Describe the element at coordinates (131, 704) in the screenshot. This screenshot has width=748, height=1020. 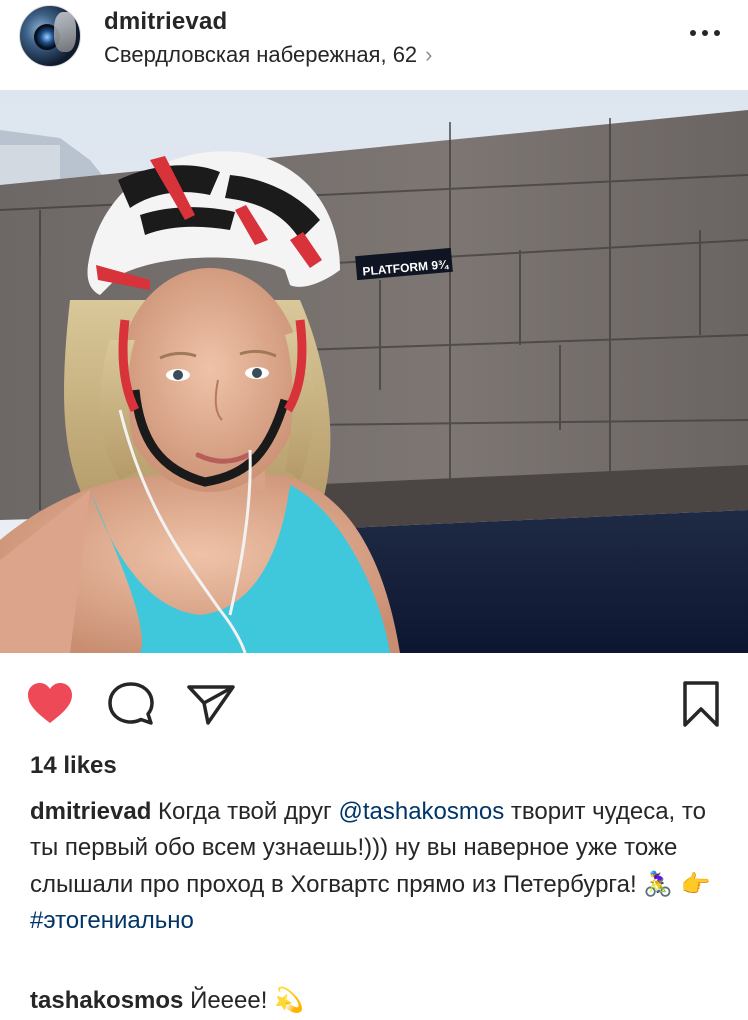
I see `comment-bubble-icon` at that location.